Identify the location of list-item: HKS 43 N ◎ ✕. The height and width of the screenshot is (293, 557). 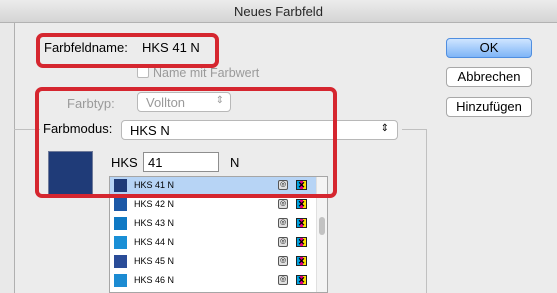
(213, 224).